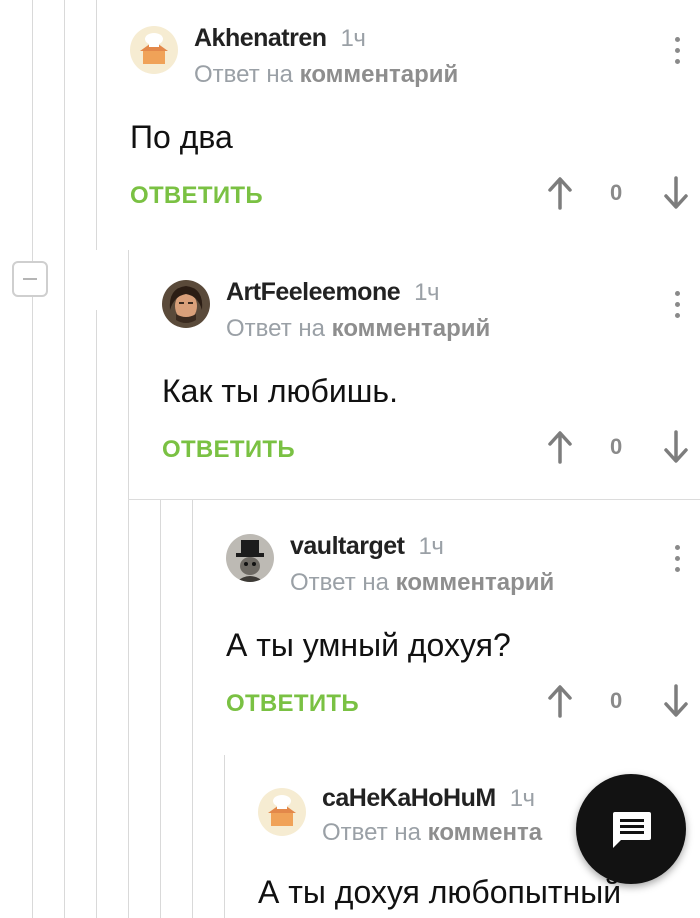 Image resolution: width=700 pixels, height=918 pixels. I want to click on author-name: Akhenatren, so click(260, 38).